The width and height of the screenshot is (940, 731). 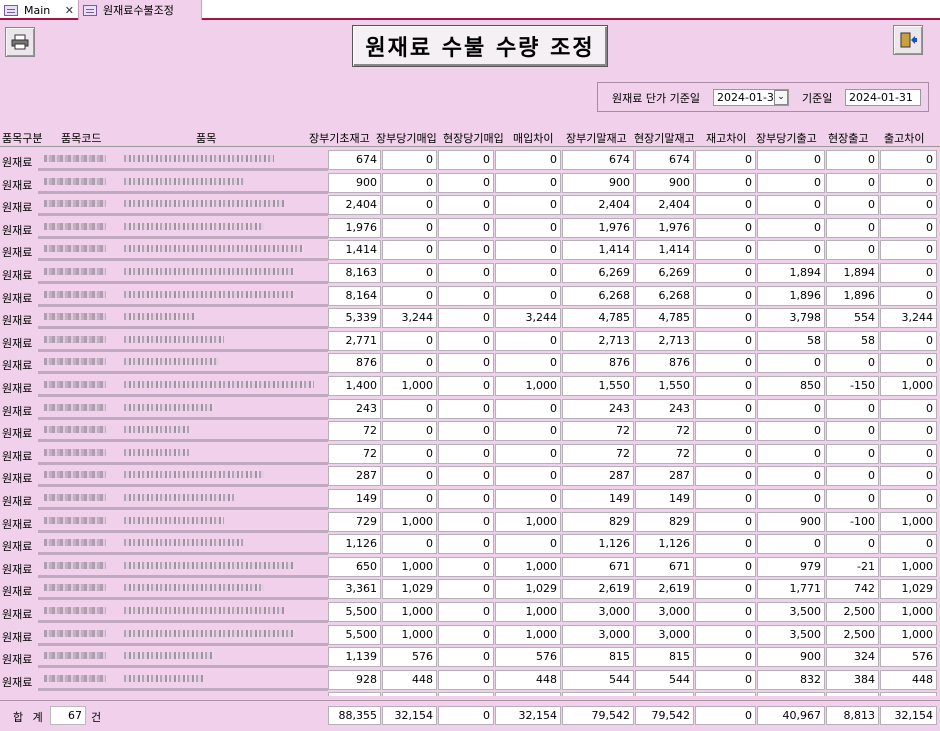 What do you see at coordinates (470, 160) in the screenshot?
I see `table-row: 원재료 674 0 0 0 674 674 0 0 0 0` at bounding box center [470, 160].